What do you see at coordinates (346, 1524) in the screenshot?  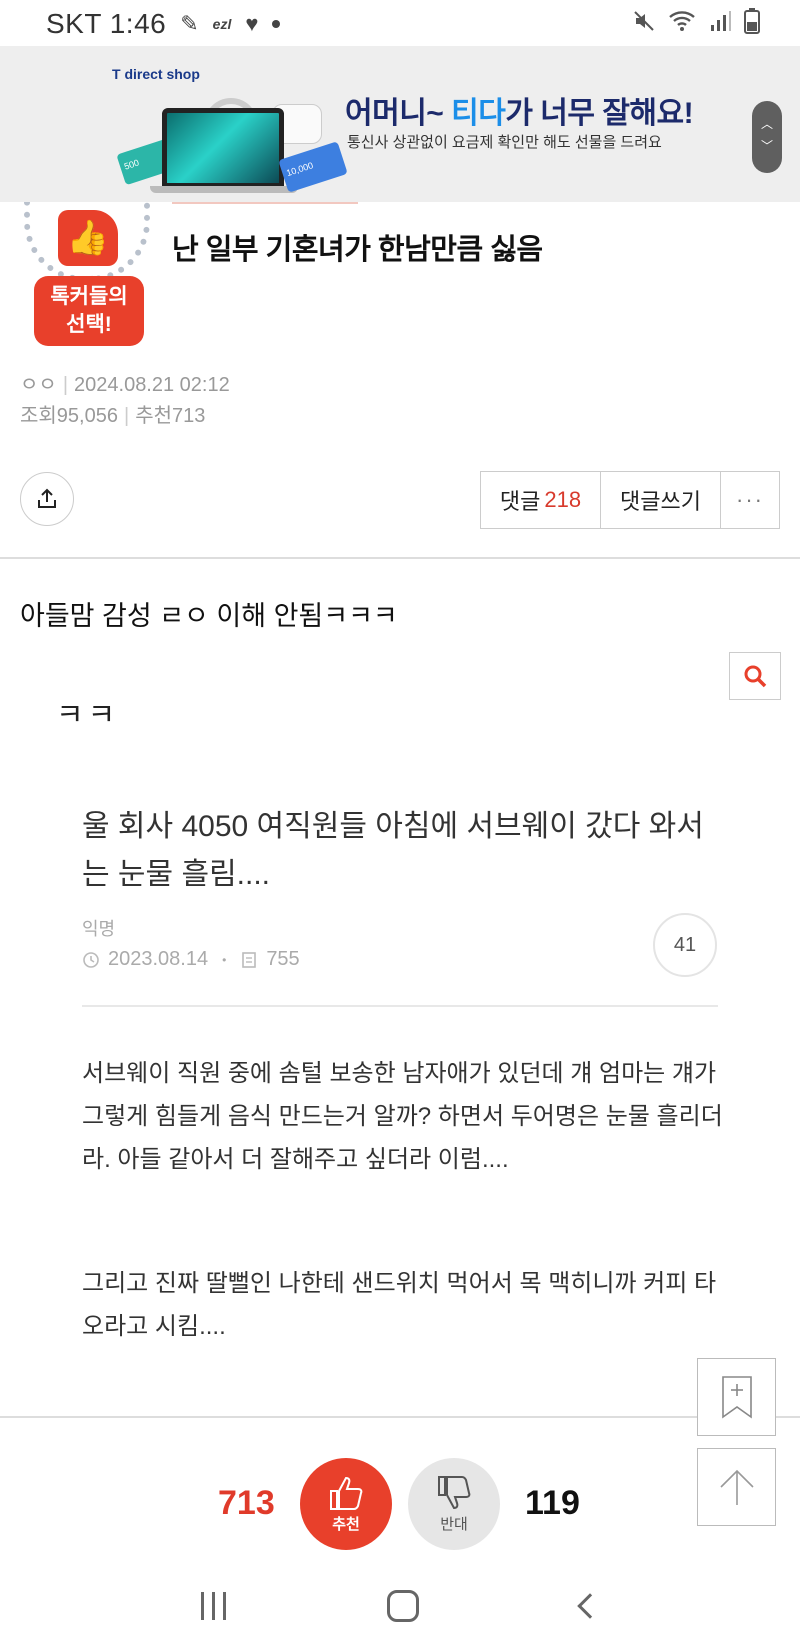 I see `upvote-label: 추천` at bounding box center [346, 1524].